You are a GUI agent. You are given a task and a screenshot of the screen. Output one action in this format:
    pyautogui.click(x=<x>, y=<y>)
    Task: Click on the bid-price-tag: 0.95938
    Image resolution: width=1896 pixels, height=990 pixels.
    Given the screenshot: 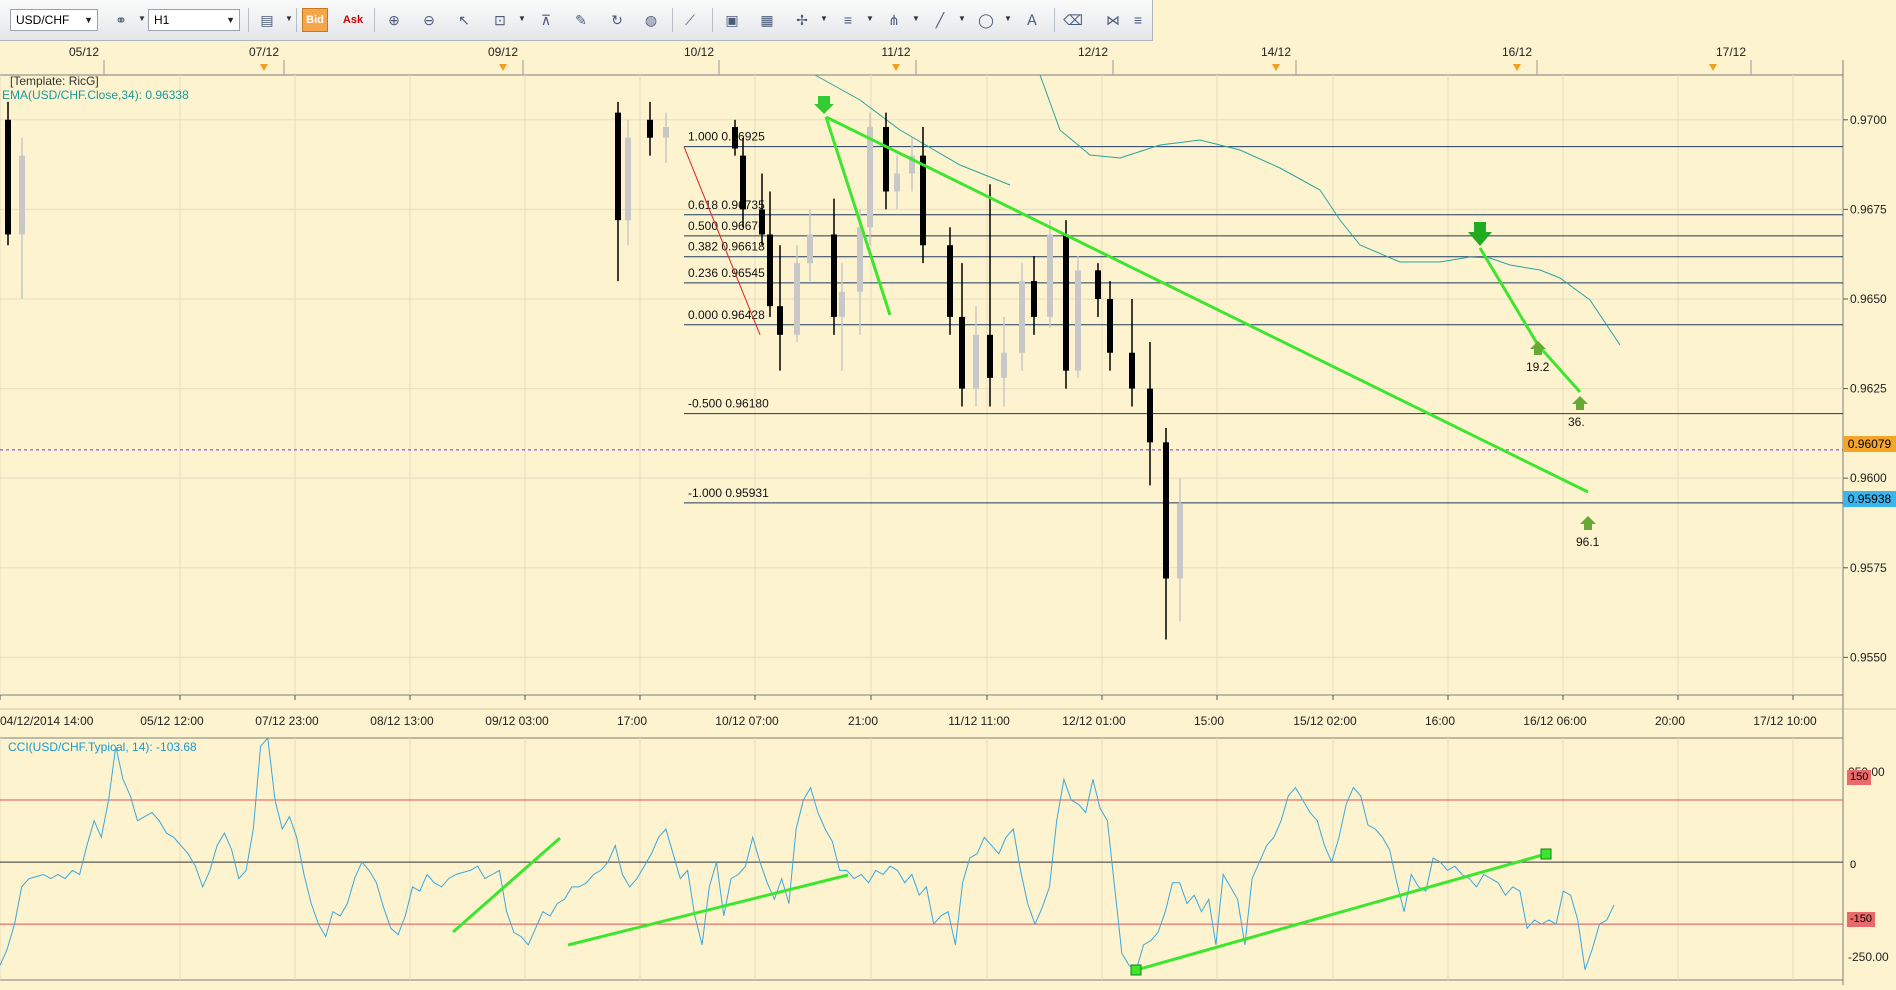 What is the action you would take?
    pyautogui.click(x=1869, y=499)
    